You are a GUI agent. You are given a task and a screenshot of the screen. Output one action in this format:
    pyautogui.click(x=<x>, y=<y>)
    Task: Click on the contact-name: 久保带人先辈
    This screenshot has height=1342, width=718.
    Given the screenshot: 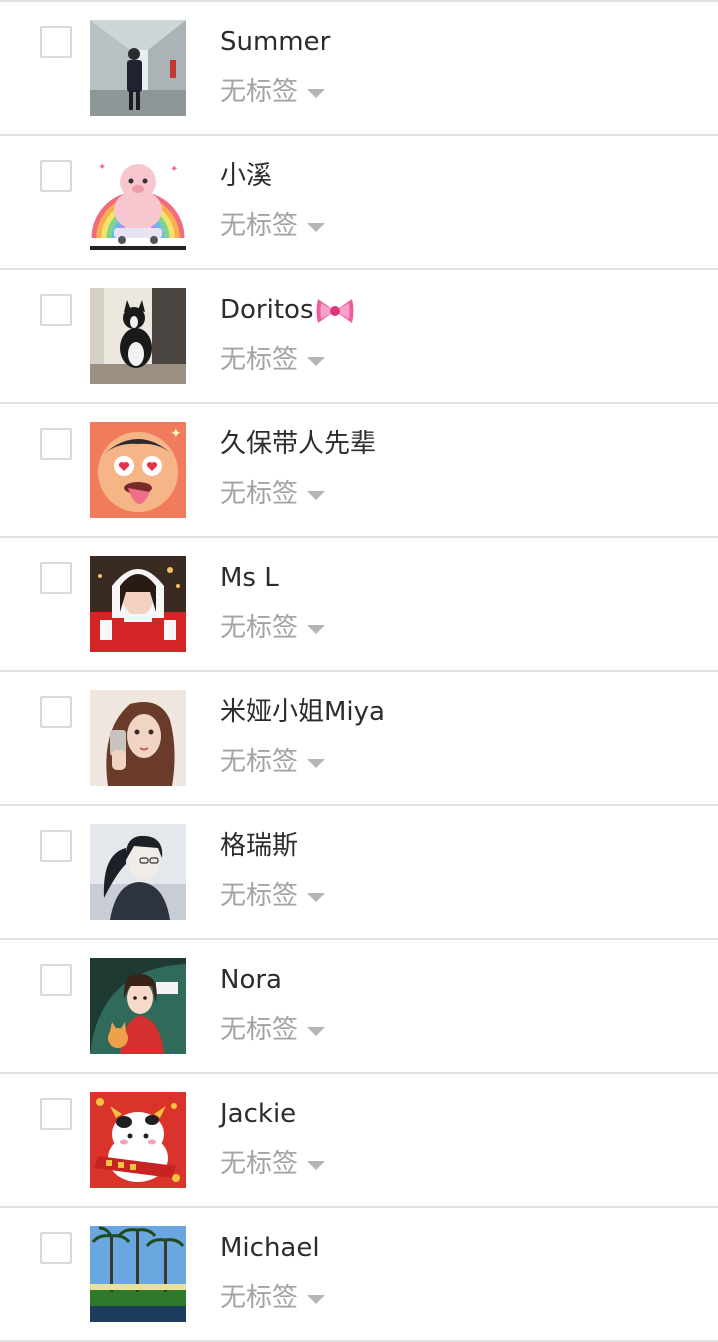 What is the action you would take?
    pyautogui.click(x=298, y=444)
    